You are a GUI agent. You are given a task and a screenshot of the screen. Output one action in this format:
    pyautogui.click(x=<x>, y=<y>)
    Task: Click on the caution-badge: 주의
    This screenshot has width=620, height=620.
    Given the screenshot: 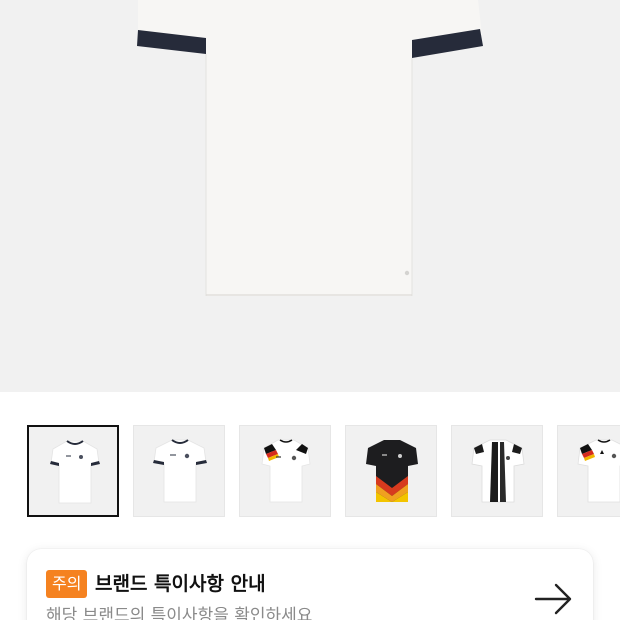 What is the action you would take?
    pyautogui.click(x=67, y=584)
    